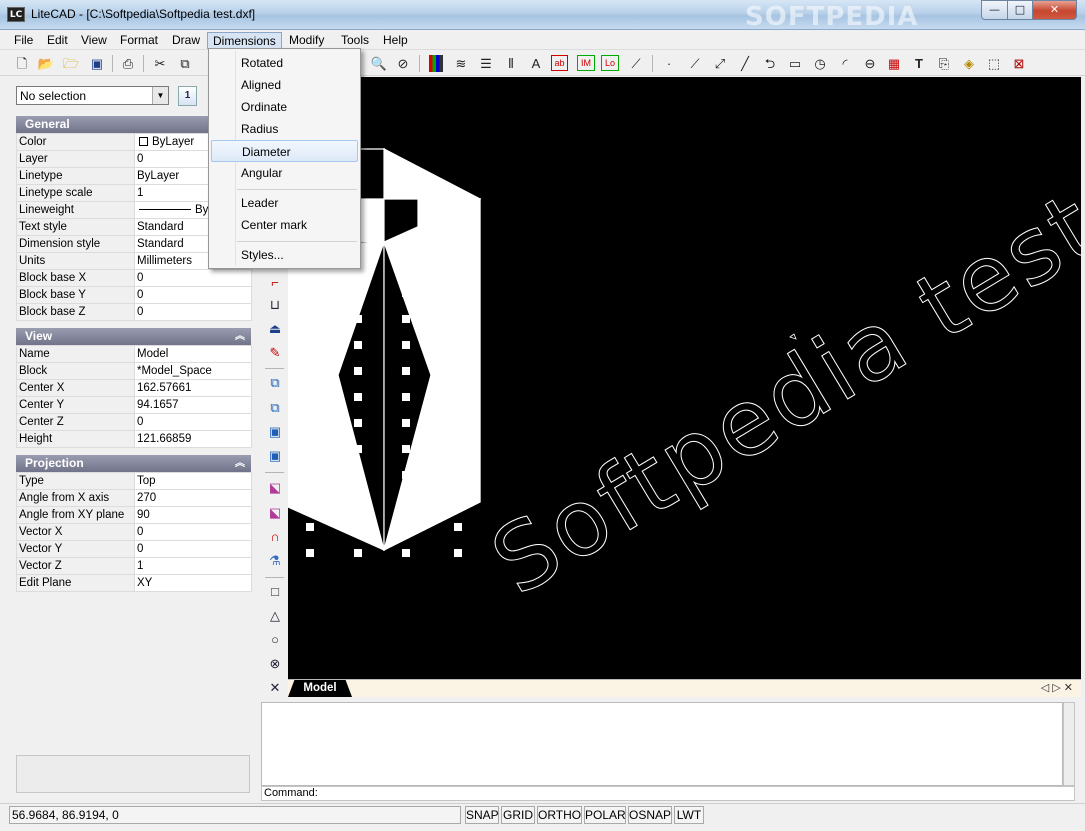 The height and width of the screenshot is (831, 1085). What do you see at coordinates (668, 793) in the screenshot?
I see `command-line: Command:` at bounding box center [668, 793].